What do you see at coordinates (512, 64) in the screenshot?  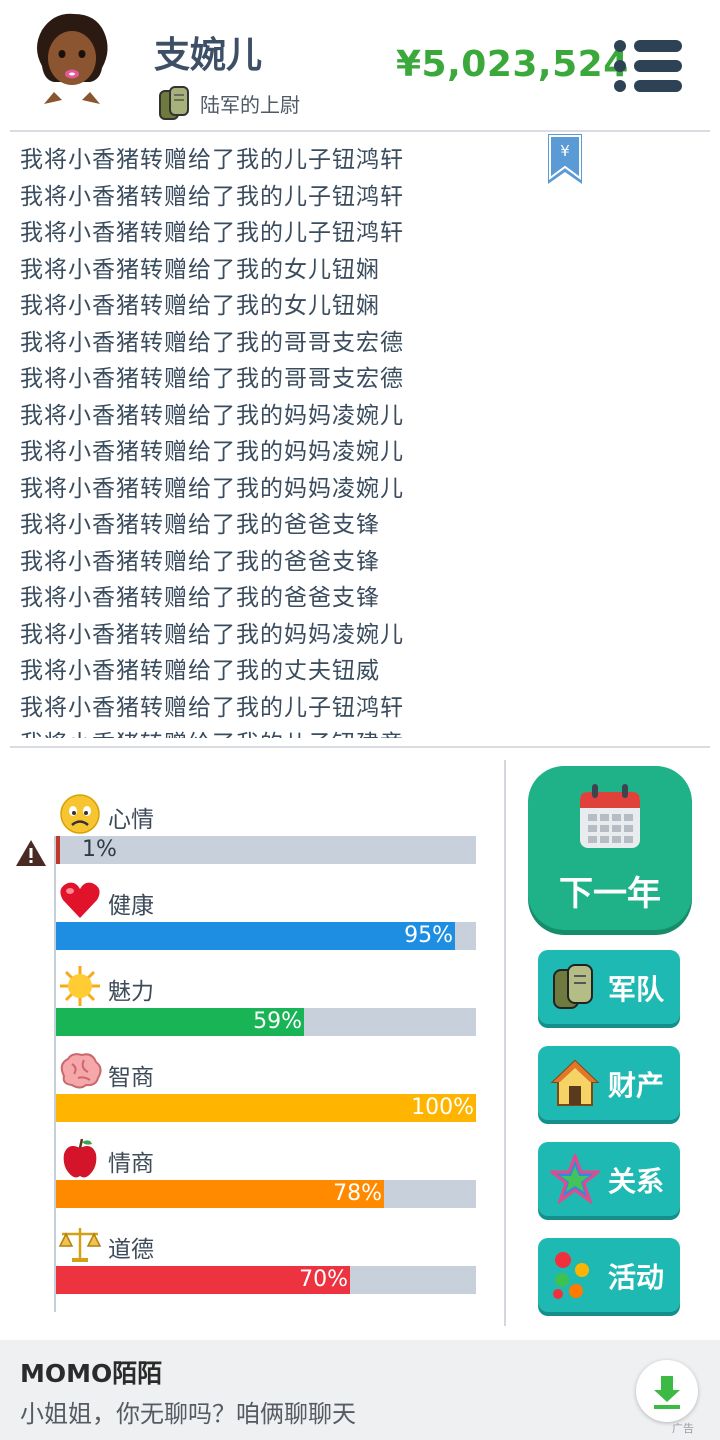 I see `money-balance: ¥5,023,524` at bounding box center [512, 64].